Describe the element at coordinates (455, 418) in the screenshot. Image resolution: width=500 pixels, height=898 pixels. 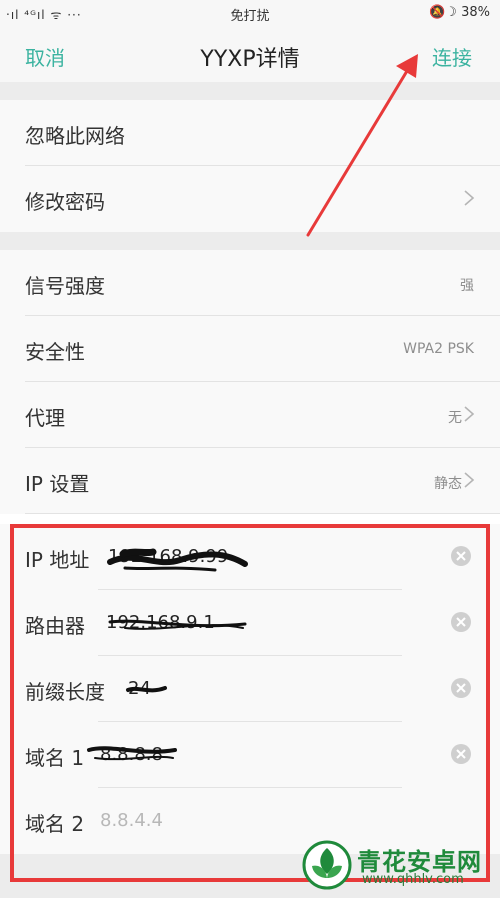
I see `proxy-value: 无` at that location.